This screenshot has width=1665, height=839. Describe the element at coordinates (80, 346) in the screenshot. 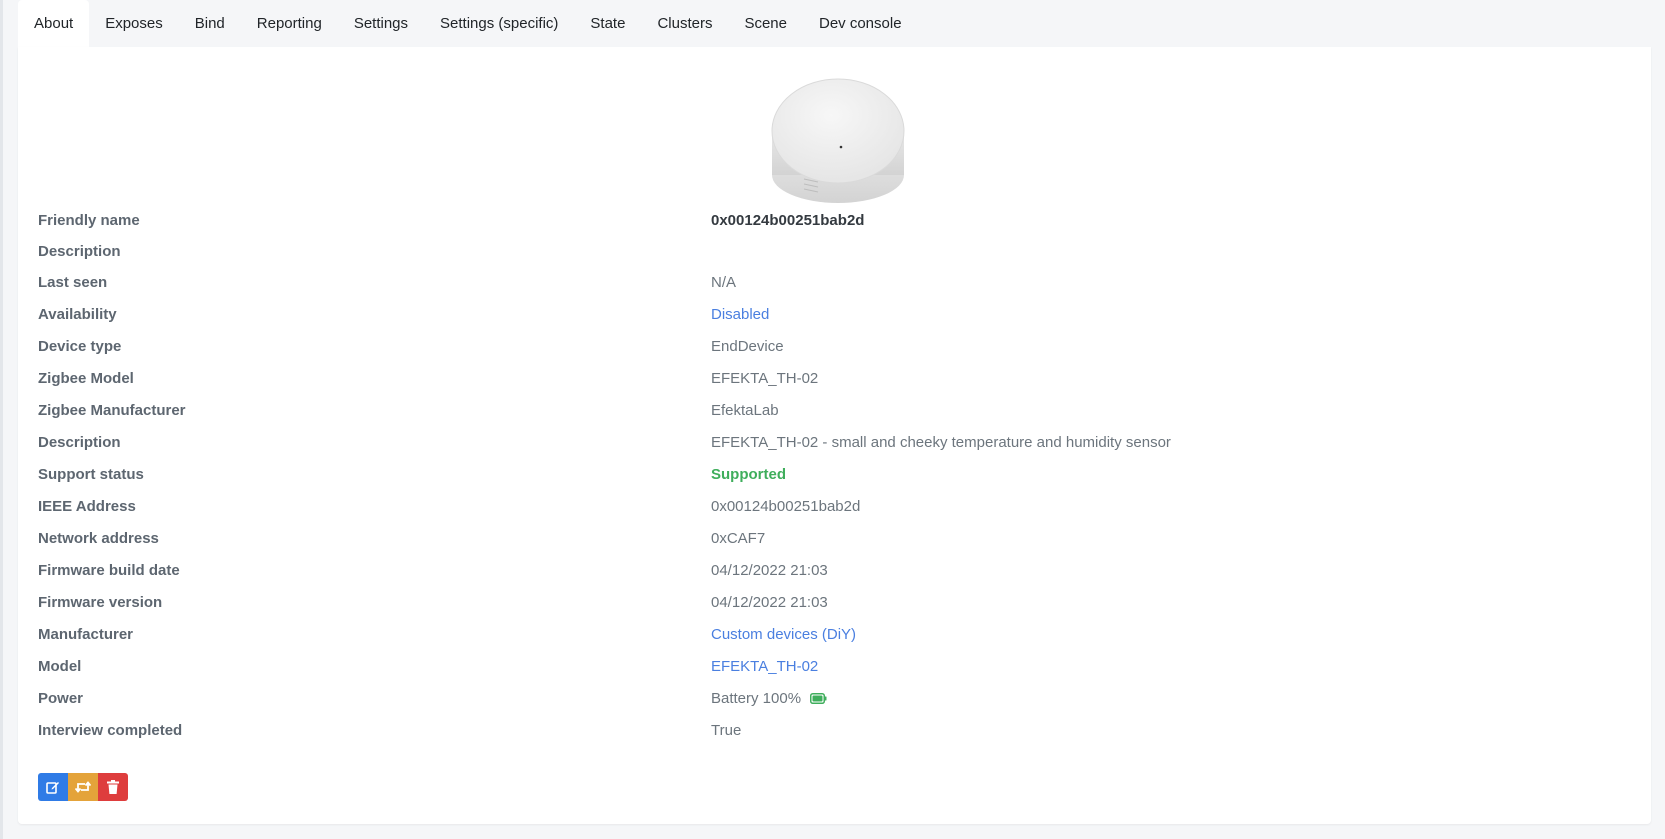

I see `device-type-label: Device type` at that location.